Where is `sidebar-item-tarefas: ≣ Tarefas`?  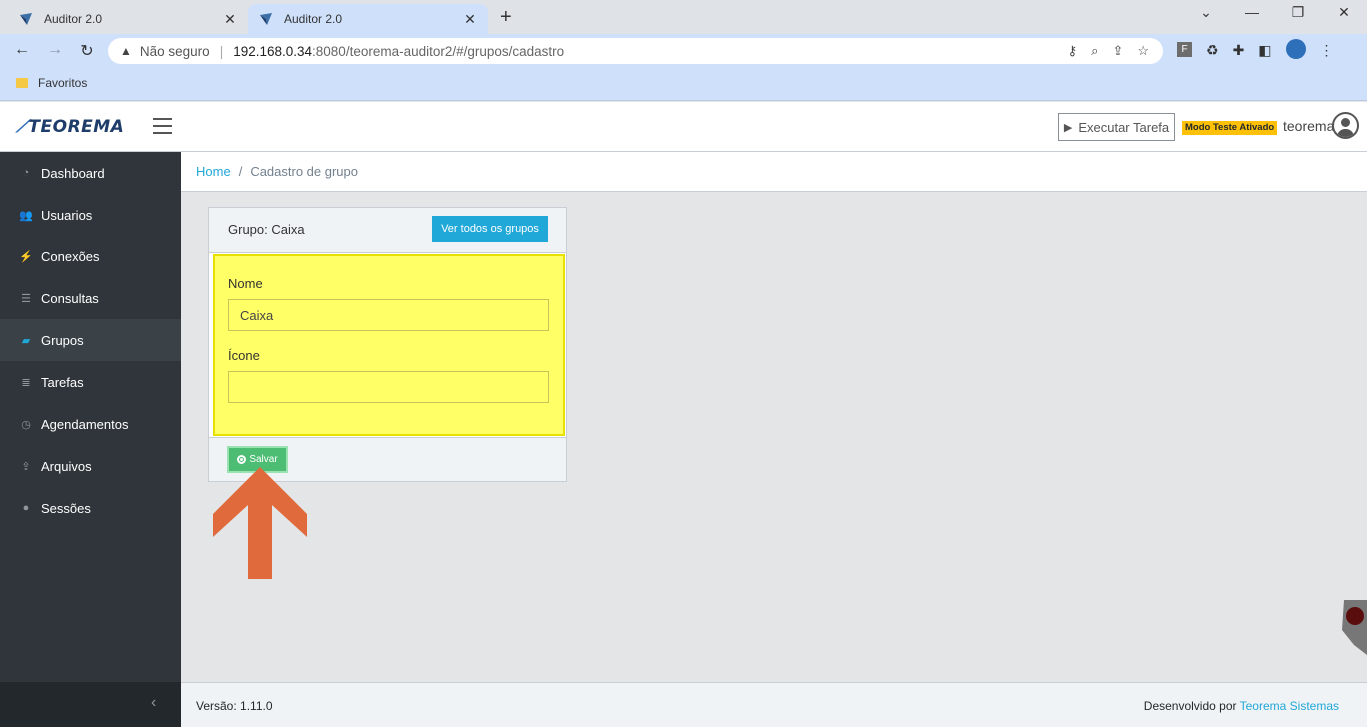
sidebar-item-tarefas: ≣ Tarefas is located at coordinates (90, 382).